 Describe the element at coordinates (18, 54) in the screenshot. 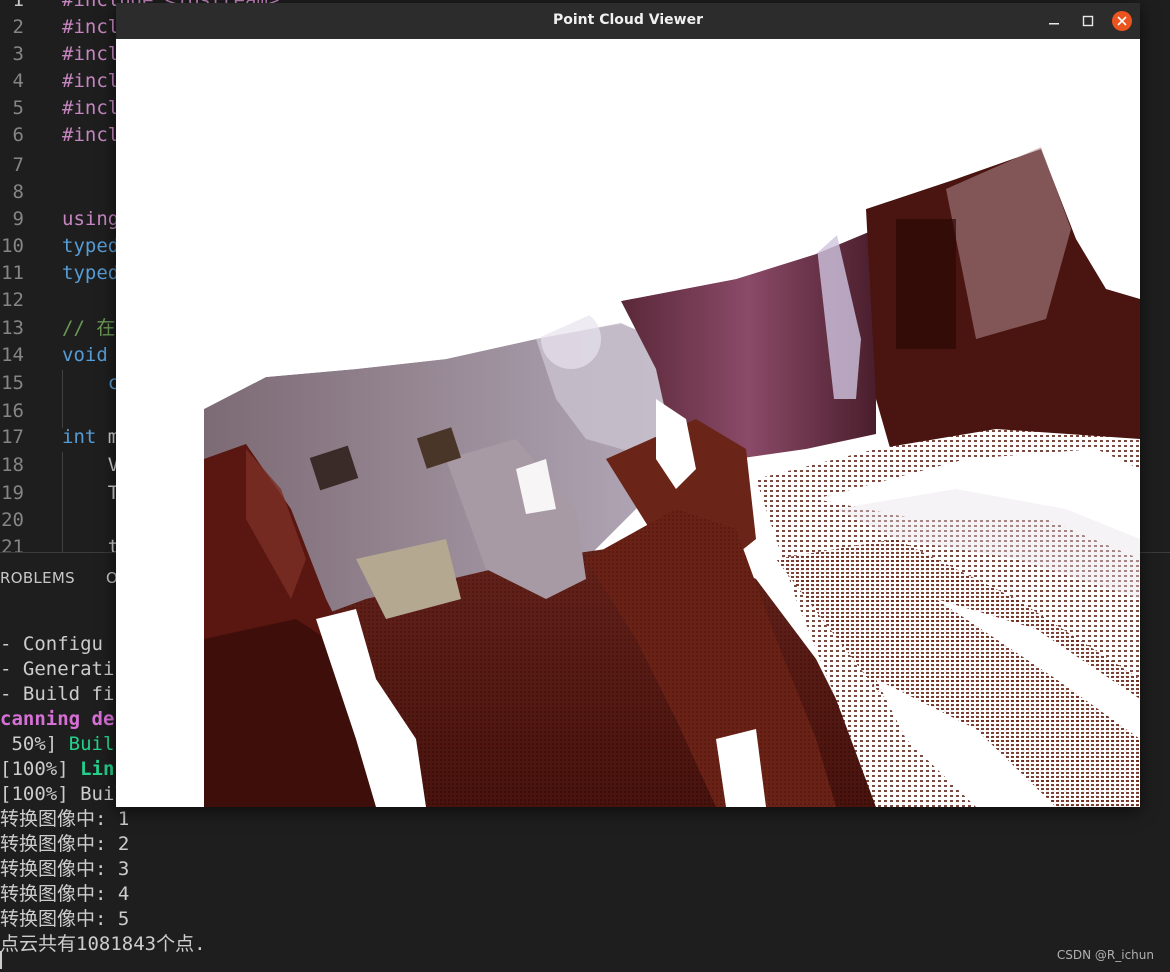

I see `line-number: 3` at that location.